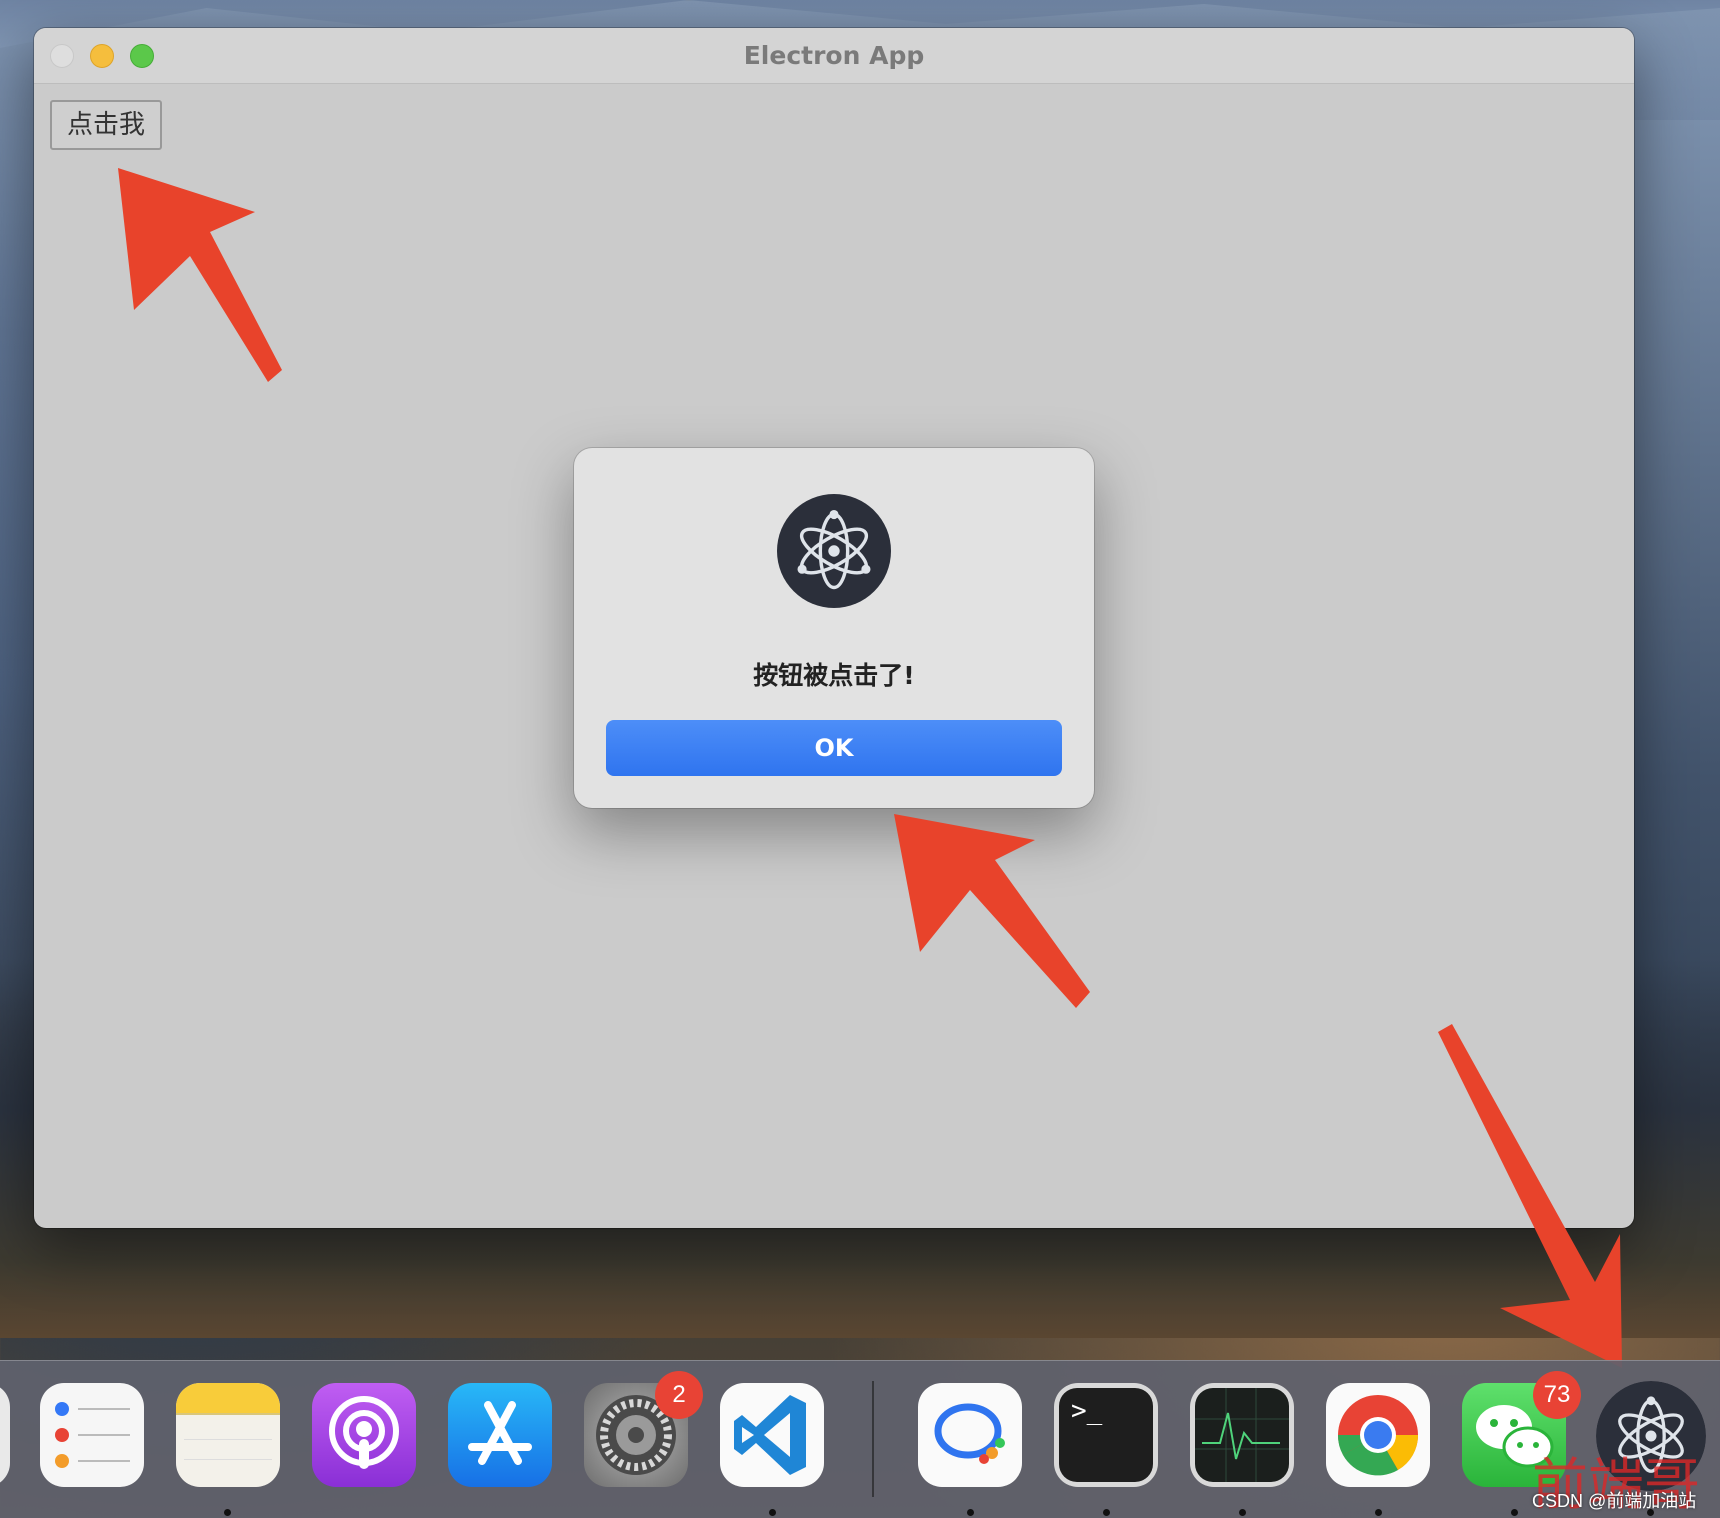  I want to click on window-title: Electron App, so click(834, 55).